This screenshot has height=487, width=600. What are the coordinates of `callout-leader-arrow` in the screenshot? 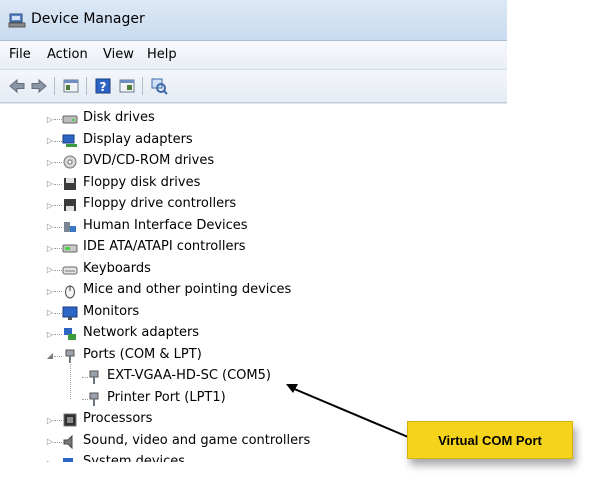 It's located at (347, 411).